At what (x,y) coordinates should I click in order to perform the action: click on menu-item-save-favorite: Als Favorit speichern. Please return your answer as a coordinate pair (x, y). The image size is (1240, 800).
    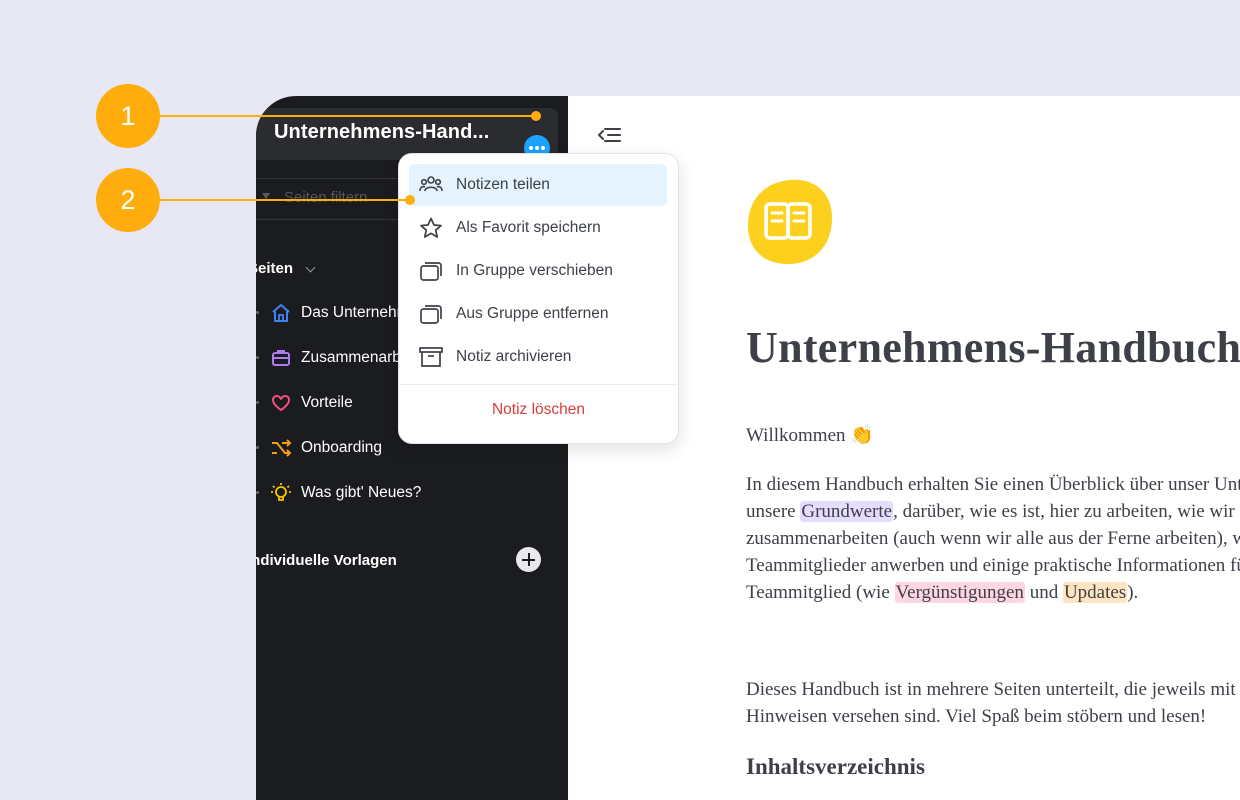
    Looking at the image, I should click on (538, 228).